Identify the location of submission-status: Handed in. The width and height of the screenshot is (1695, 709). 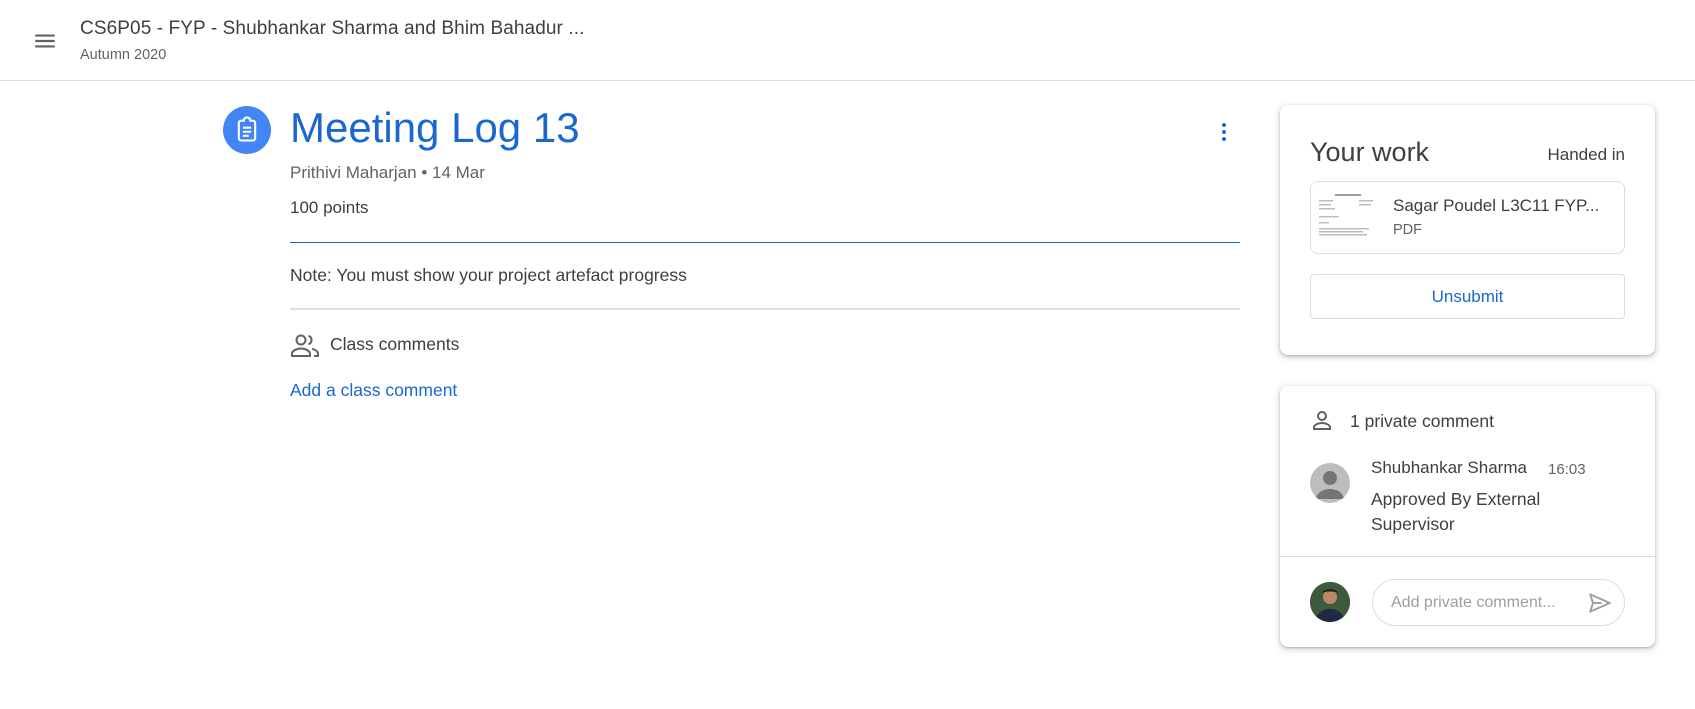
(1586, 154).